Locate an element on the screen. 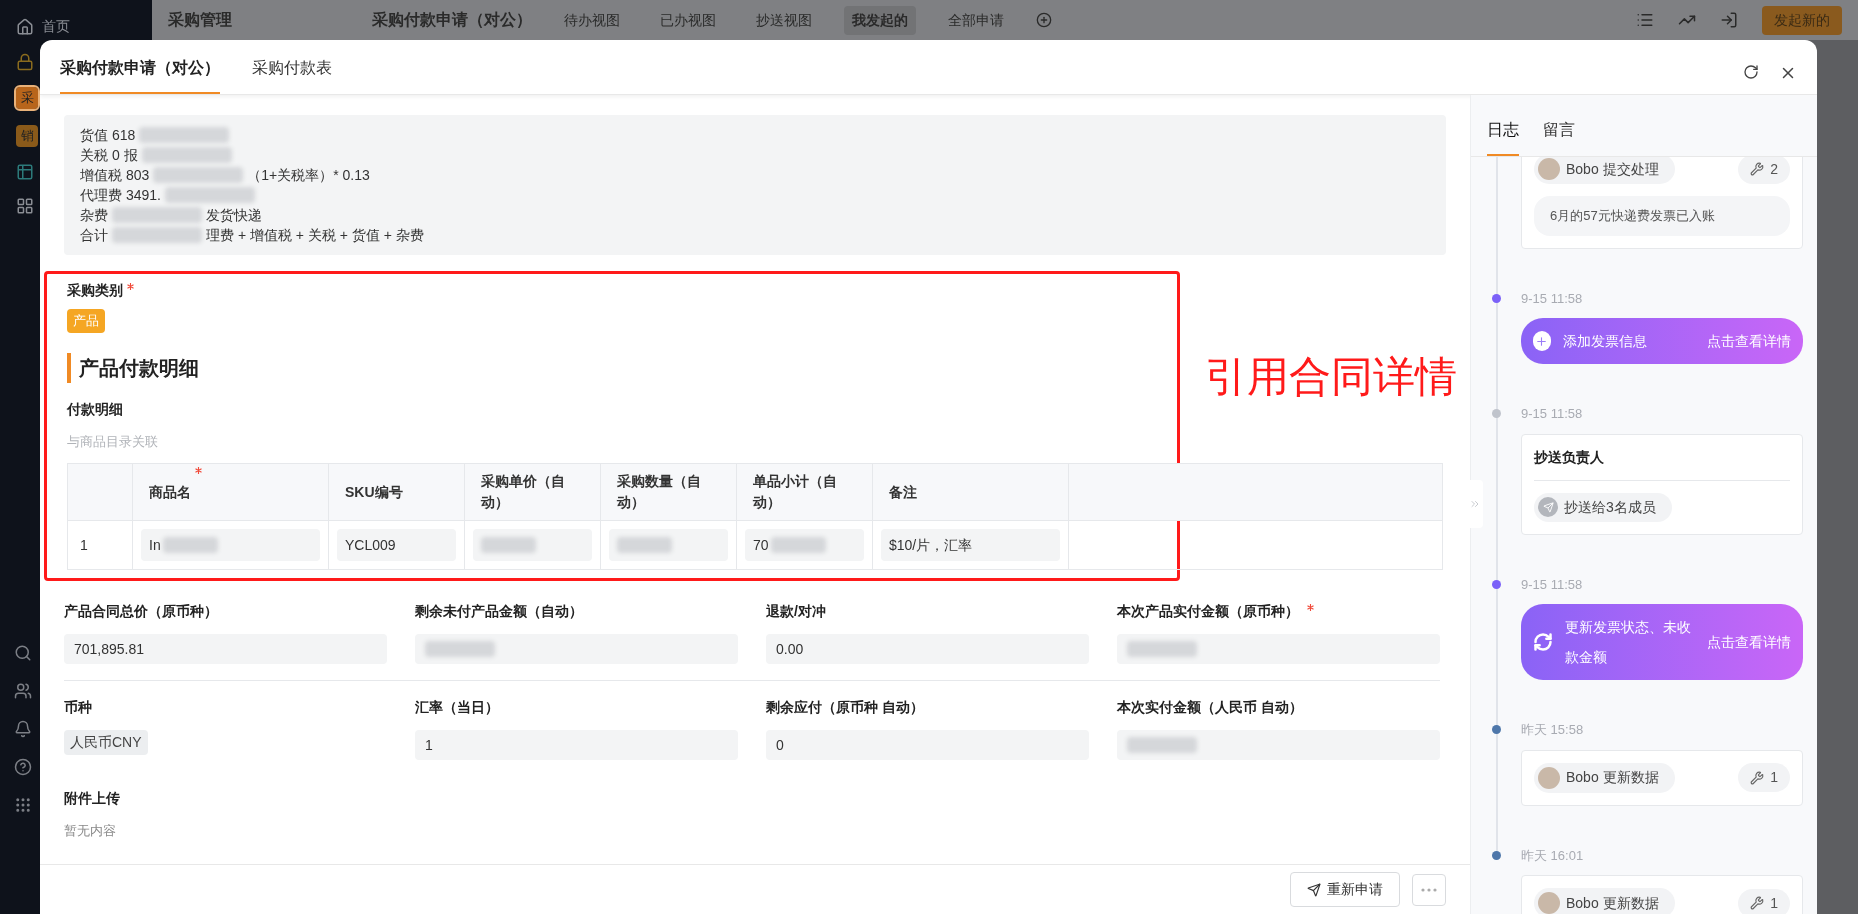 This screenshot has height=914, width=1858. side-tab: 留言 is located at coordinates (1559, 137).